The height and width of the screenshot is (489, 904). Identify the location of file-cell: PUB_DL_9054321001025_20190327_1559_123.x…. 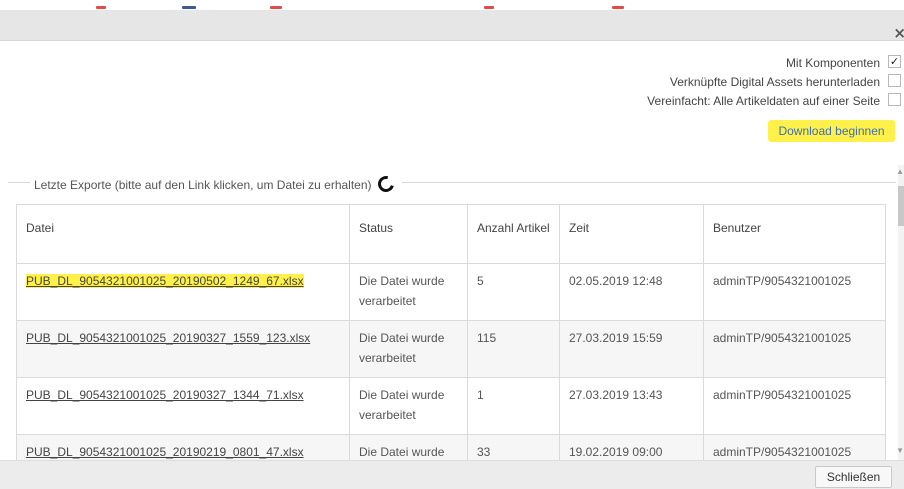
(183, 349).